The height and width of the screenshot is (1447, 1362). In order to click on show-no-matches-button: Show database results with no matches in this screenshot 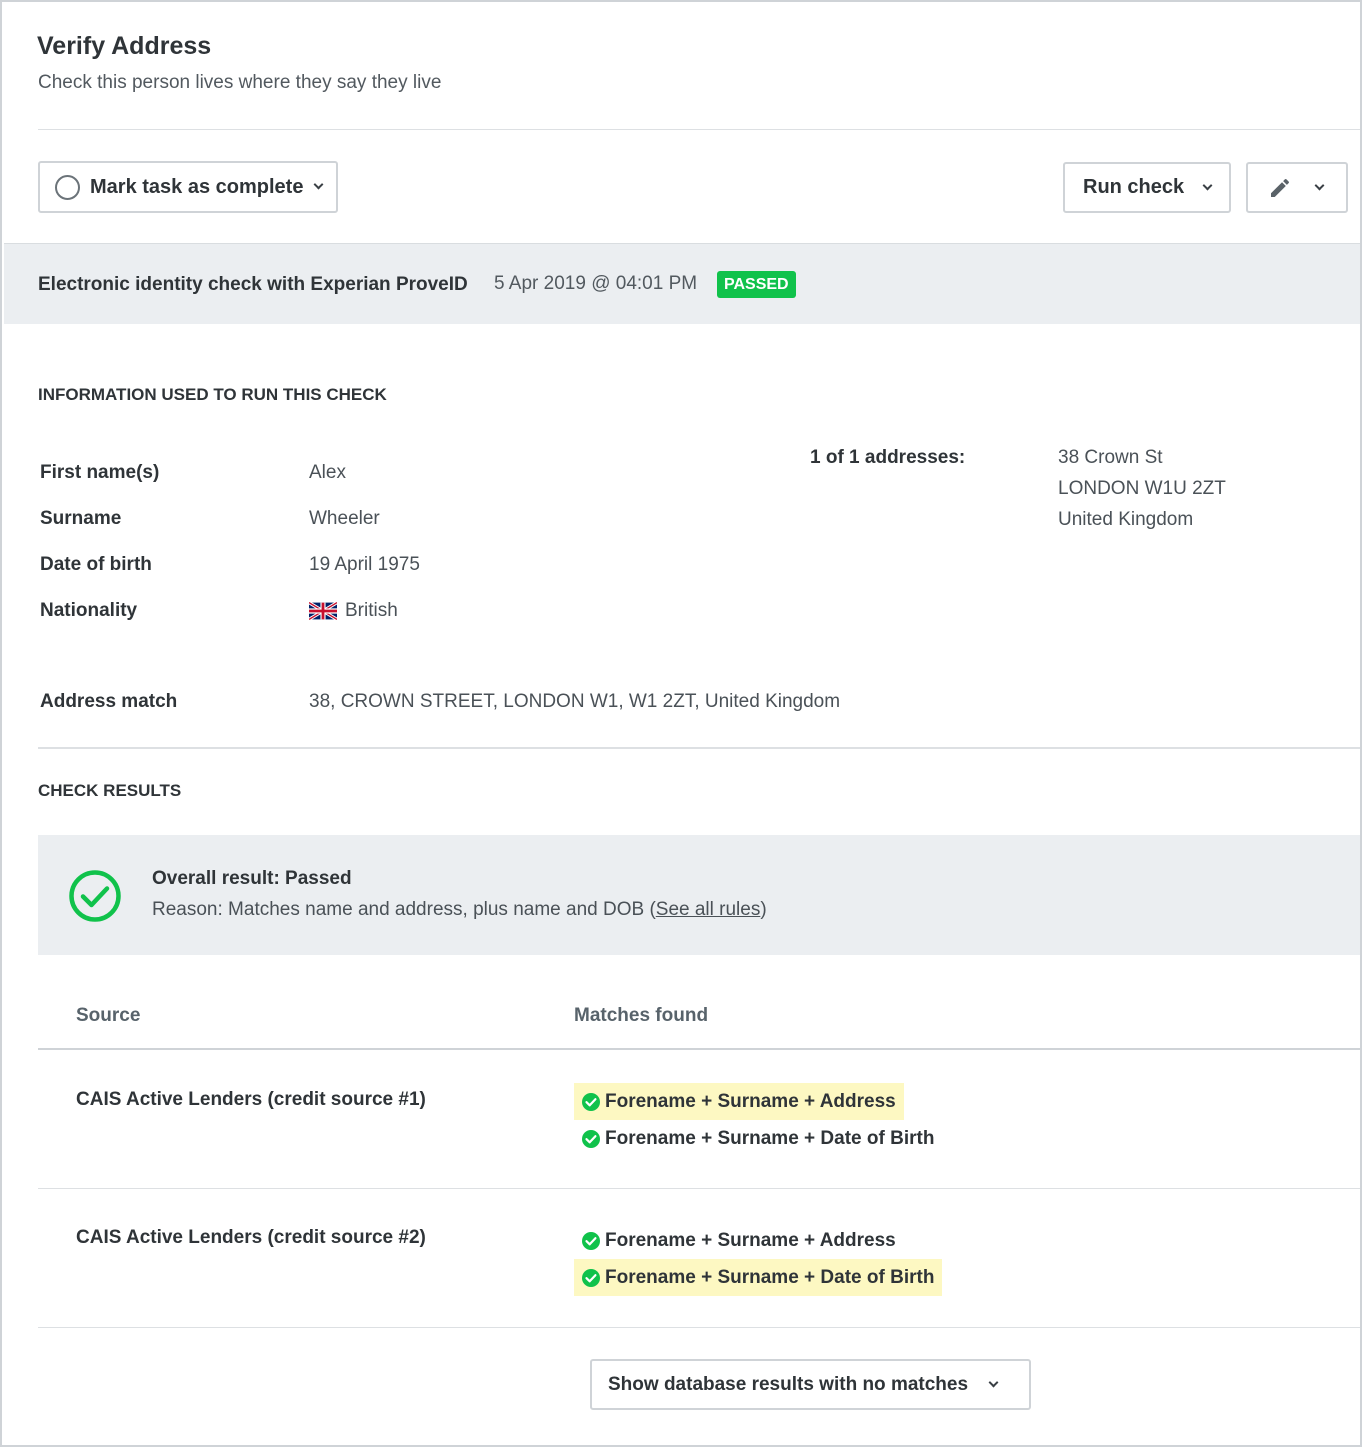, I will do `click(810, 1384)`.